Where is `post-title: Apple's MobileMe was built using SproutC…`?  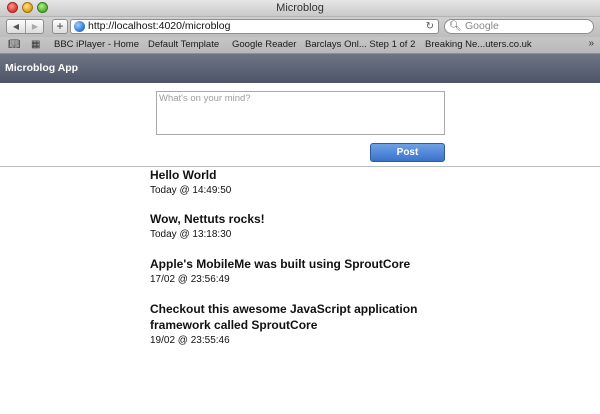 post-title: Apple's MobileMe was built using SproutC… is located at coordinates (280, 264).